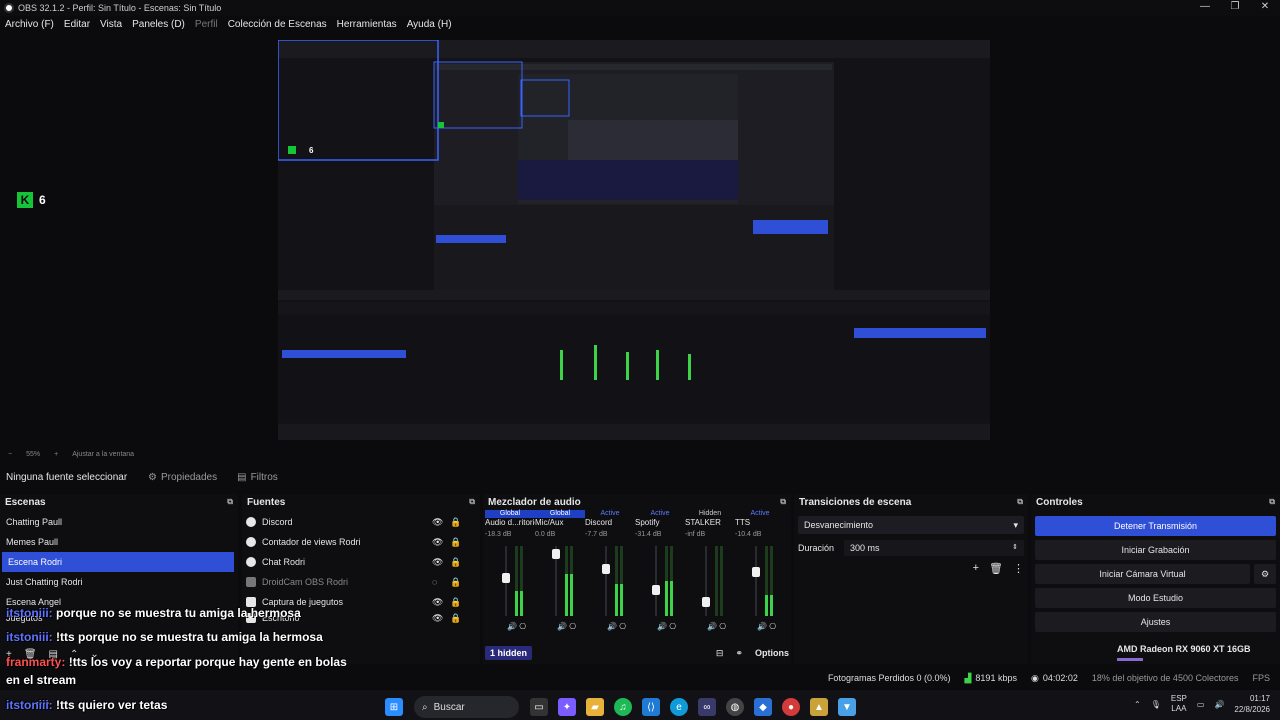  Describe the element at coordinates (1219, 704) in the screenshot. I see `volume-icon: 🔊` at that location.